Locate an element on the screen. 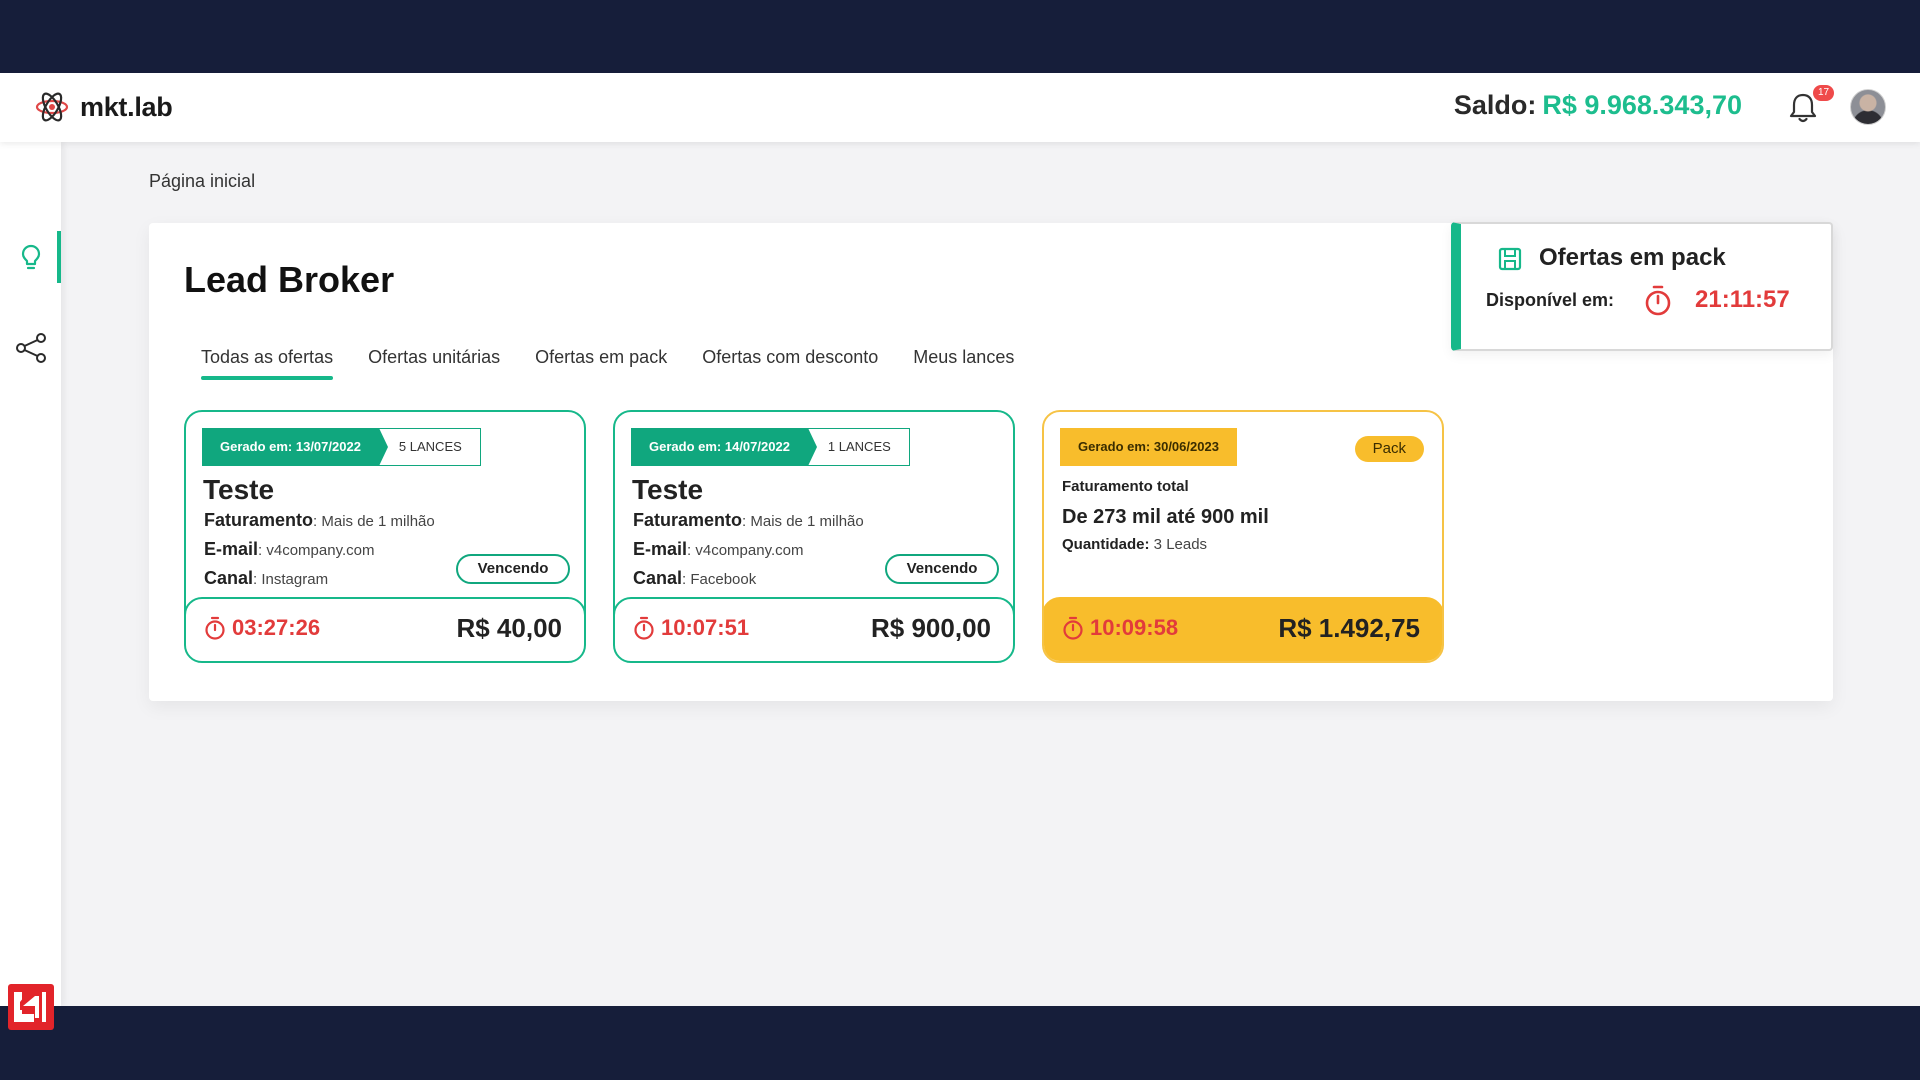 The height and width of the screenshot is (1080, 1920). canal-line: Canal: Instagram is located at coordinates (266, 578).